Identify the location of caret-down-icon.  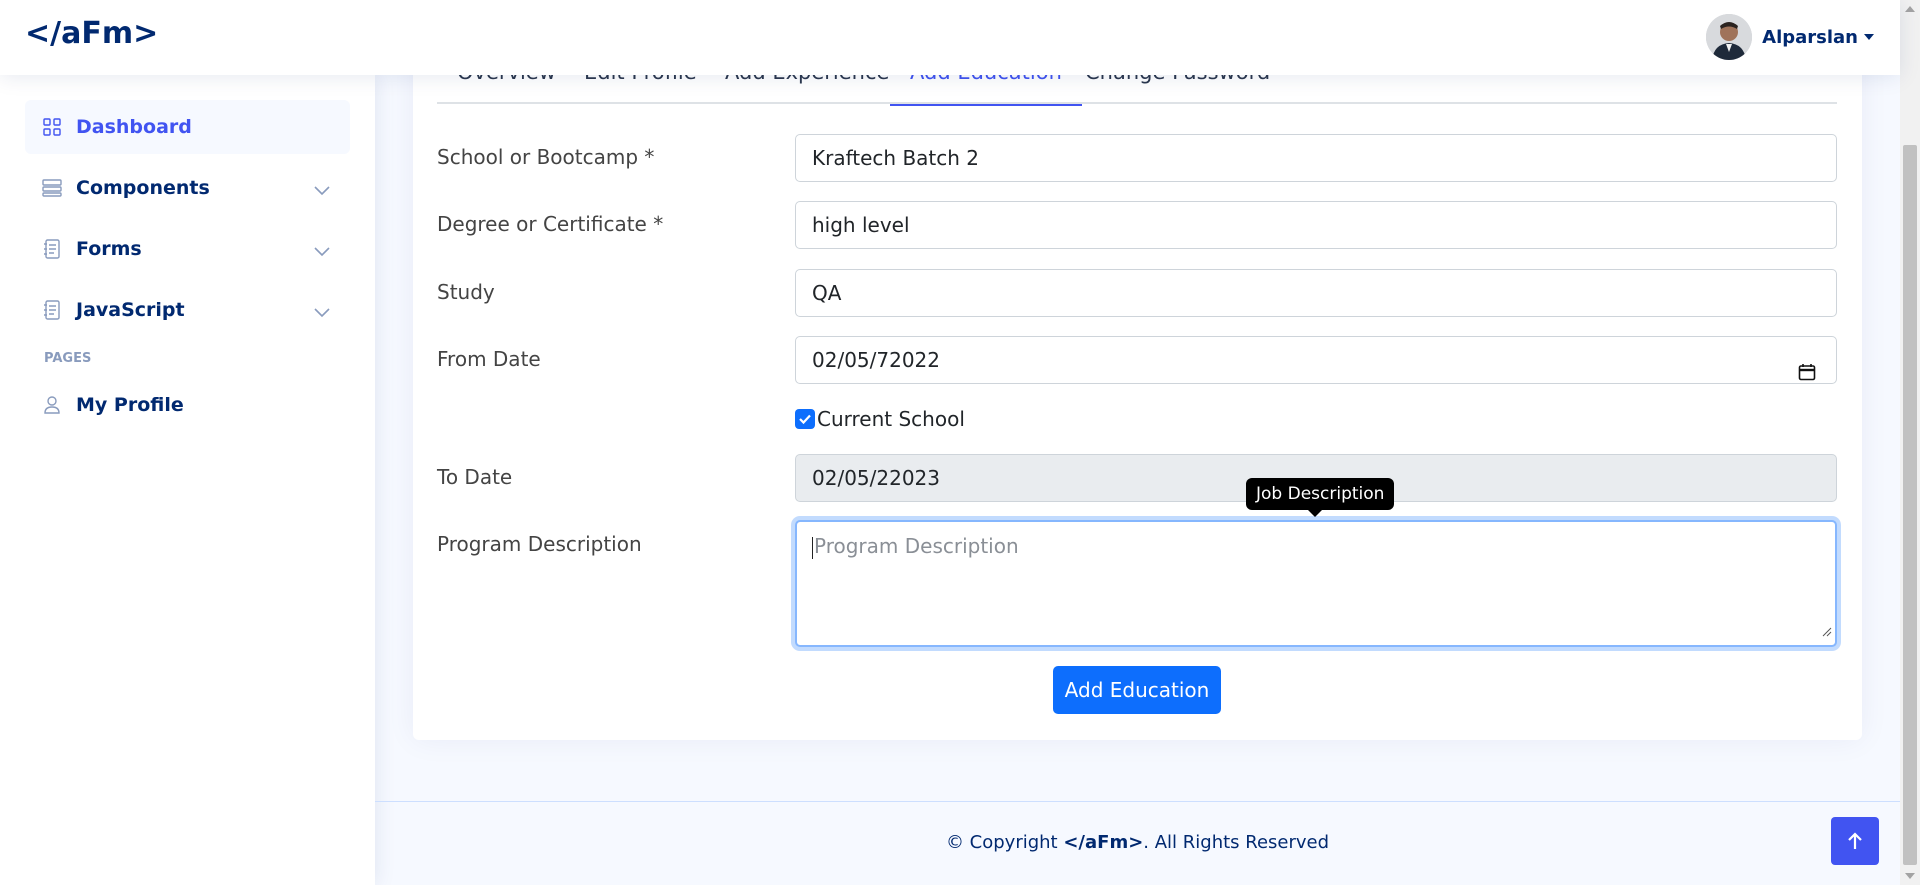
(1869, 37).